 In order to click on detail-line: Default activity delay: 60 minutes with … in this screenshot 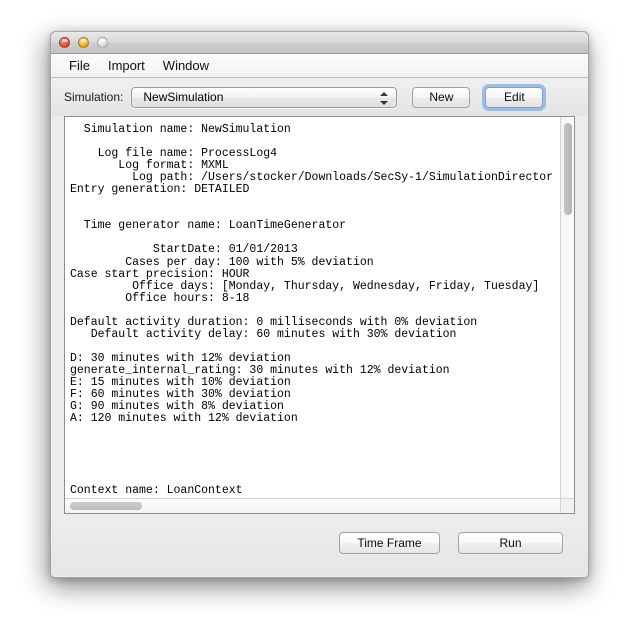, I will do `click(263, 334)`.